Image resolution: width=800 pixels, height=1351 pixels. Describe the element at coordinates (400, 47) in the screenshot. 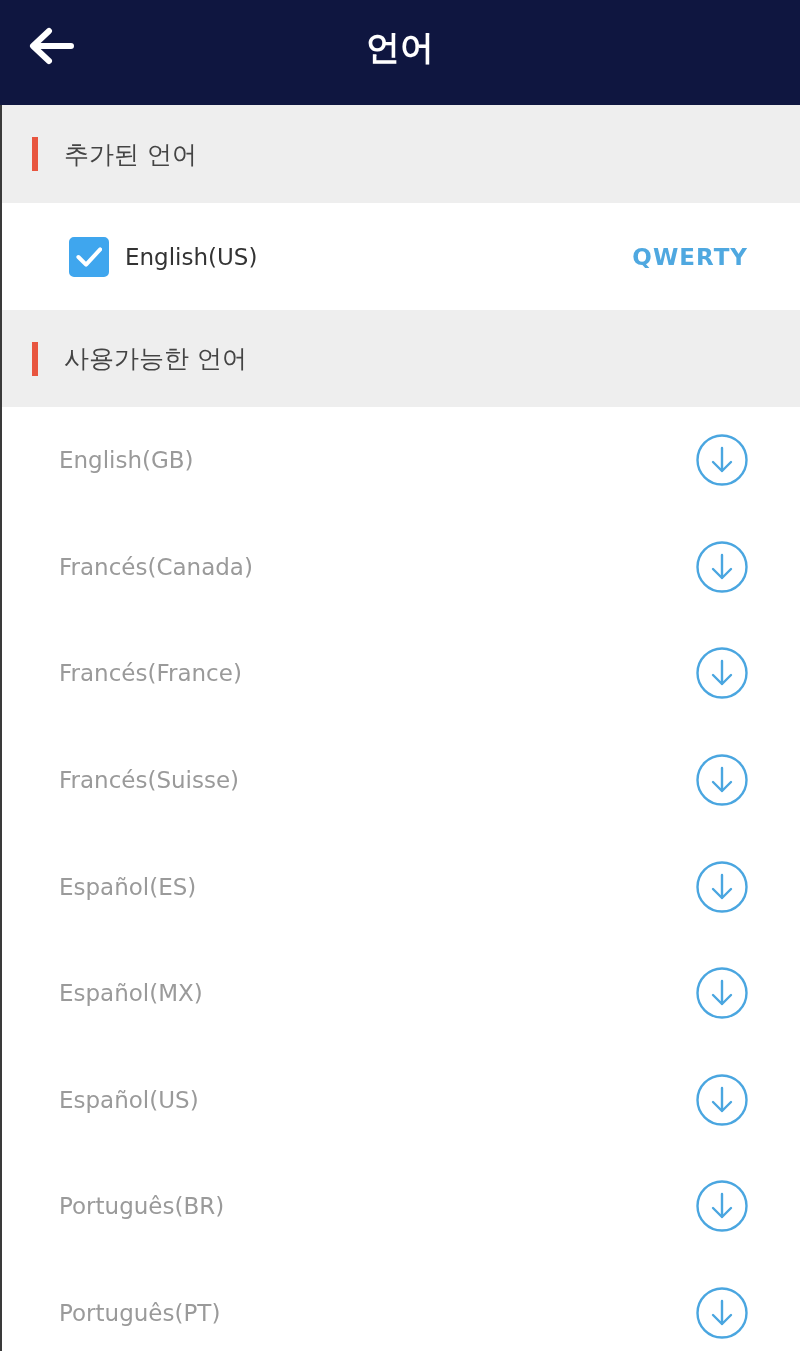

I see `screen-title: 언어` at that location.